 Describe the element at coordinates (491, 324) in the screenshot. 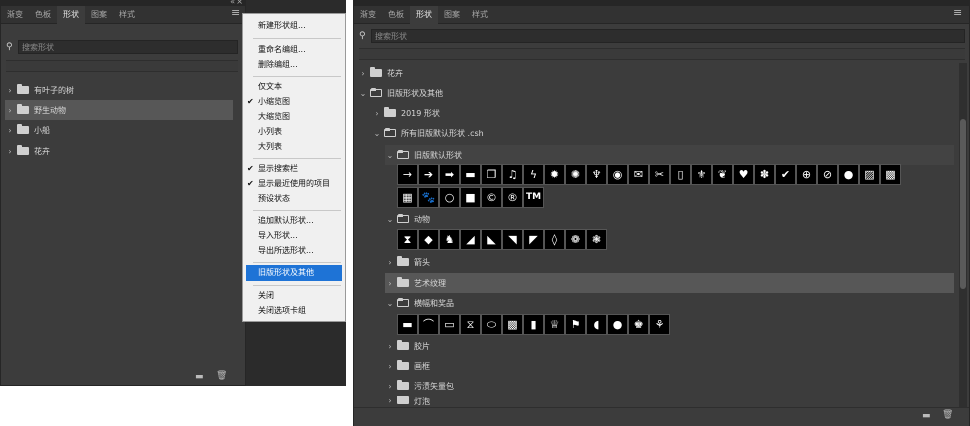

I see `wave-banner-icon: ⬭` at that location.